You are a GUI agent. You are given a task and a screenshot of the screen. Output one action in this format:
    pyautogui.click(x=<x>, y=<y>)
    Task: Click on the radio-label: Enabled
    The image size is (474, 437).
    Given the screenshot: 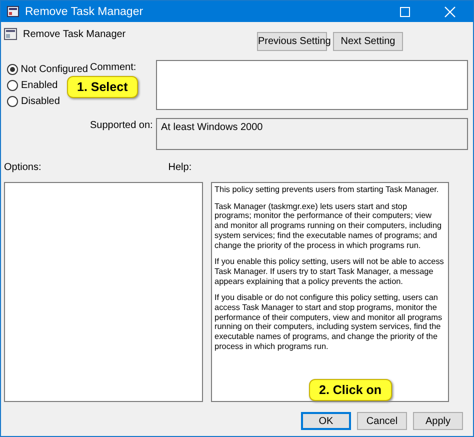 What is the action you would take?
    pyautogui.click(x=39, y=85)
    